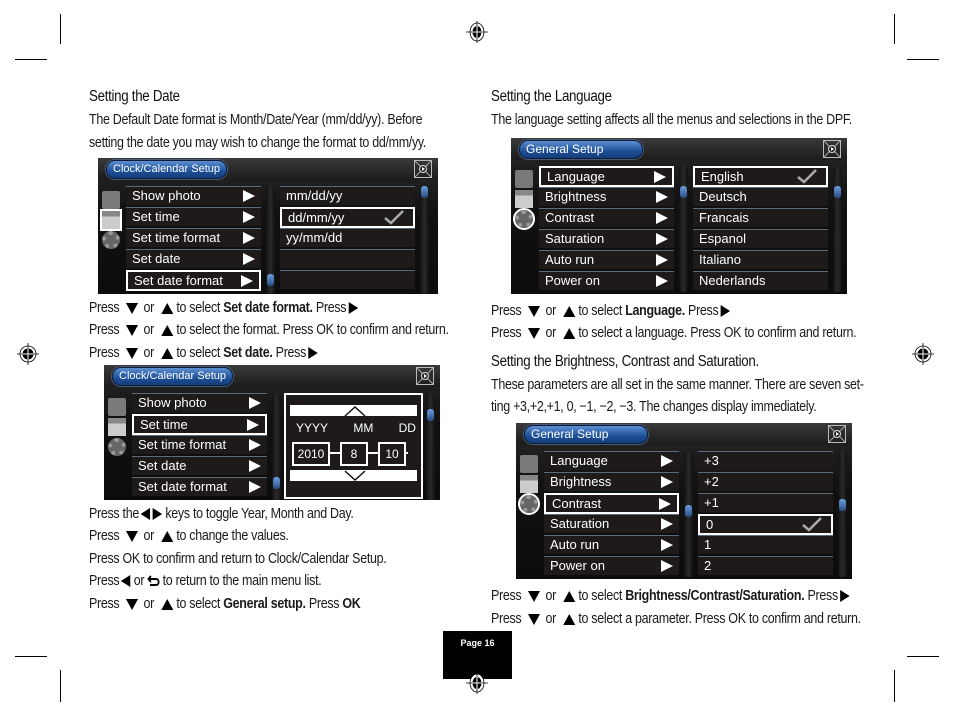  What do you see at coordinates (354, 454) in the screenshot?
I see `month-field: 8` at bounding box center [354, 454].